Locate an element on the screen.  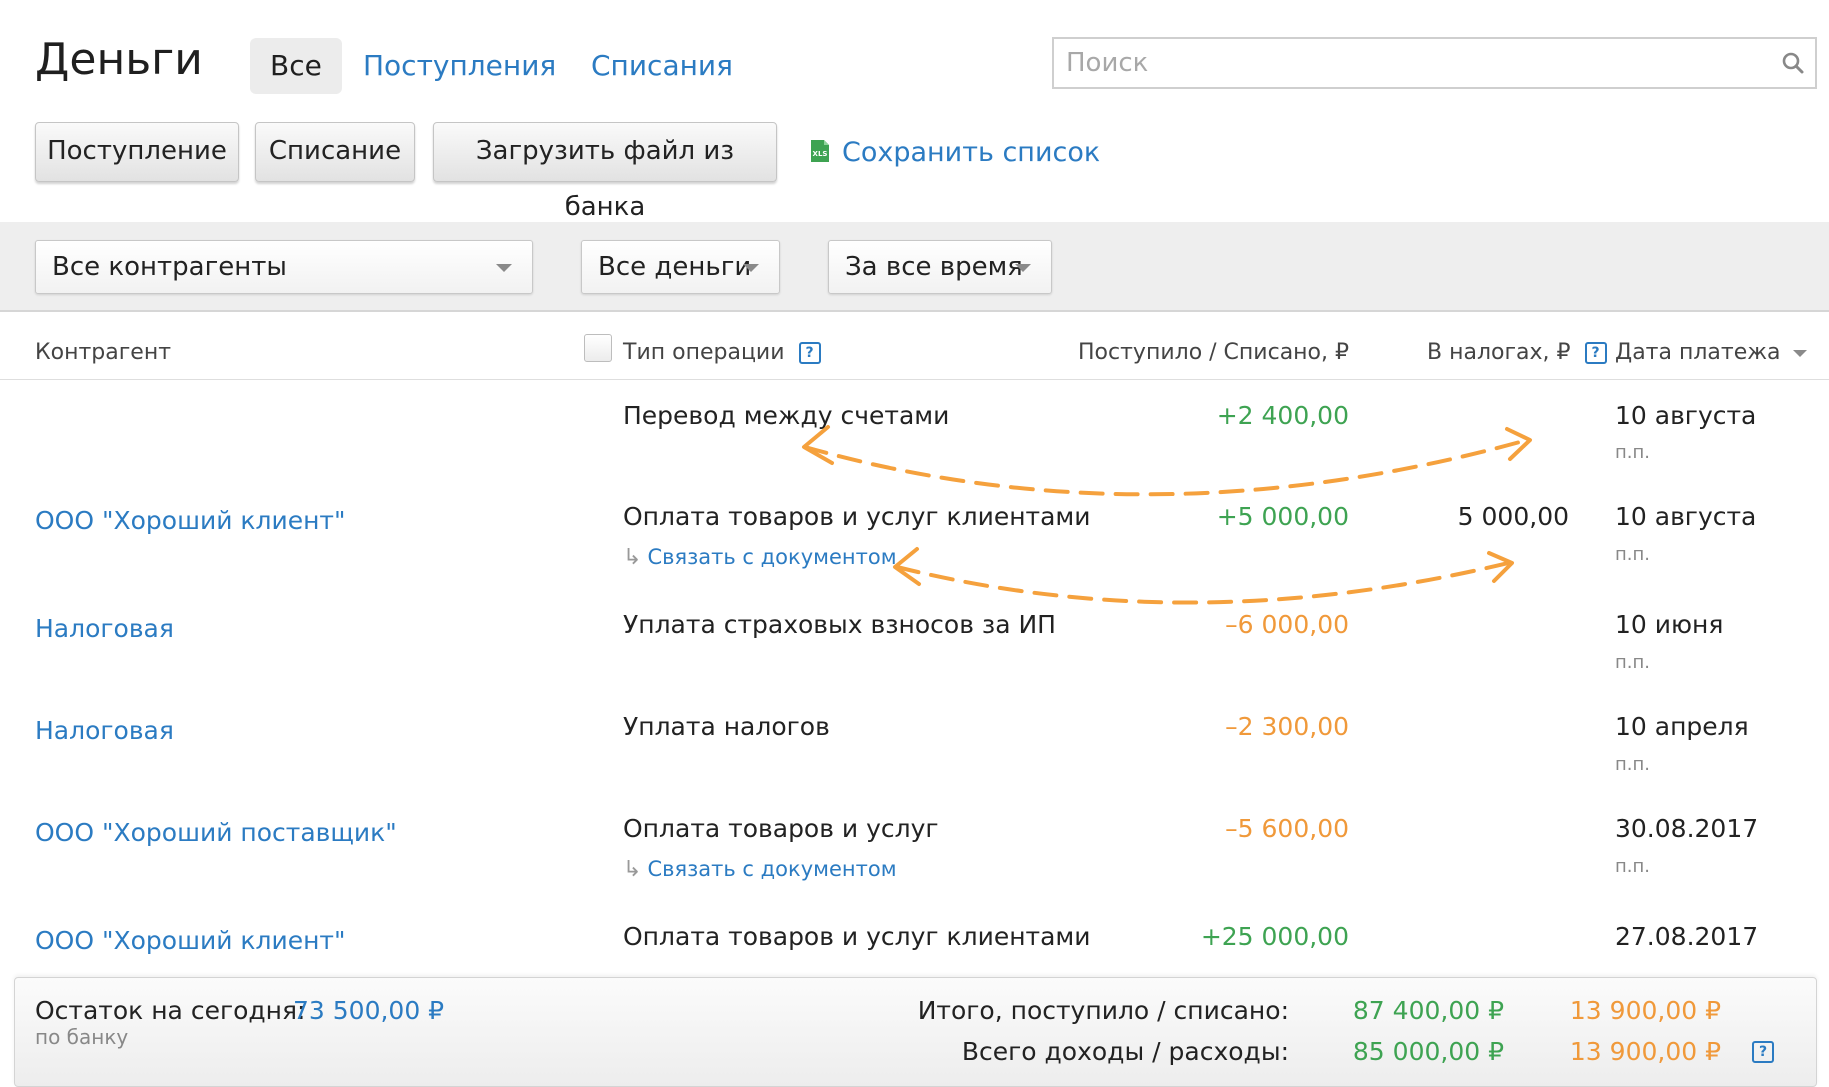
header-divider is located at coordinates (914, 379).